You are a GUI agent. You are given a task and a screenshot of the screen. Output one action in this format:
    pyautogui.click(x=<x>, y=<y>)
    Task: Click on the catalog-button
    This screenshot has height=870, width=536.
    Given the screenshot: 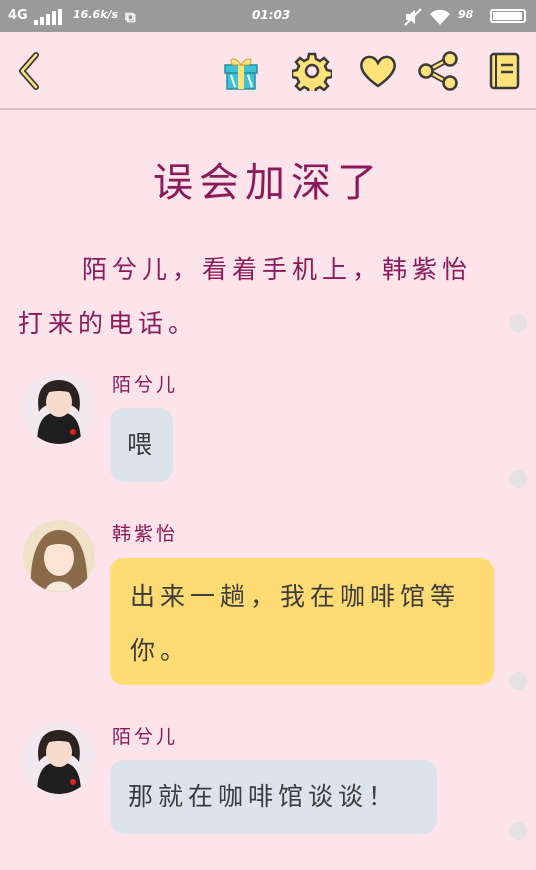 What is the action you would take?
    pyautogui.click(x=504, y=71)
    